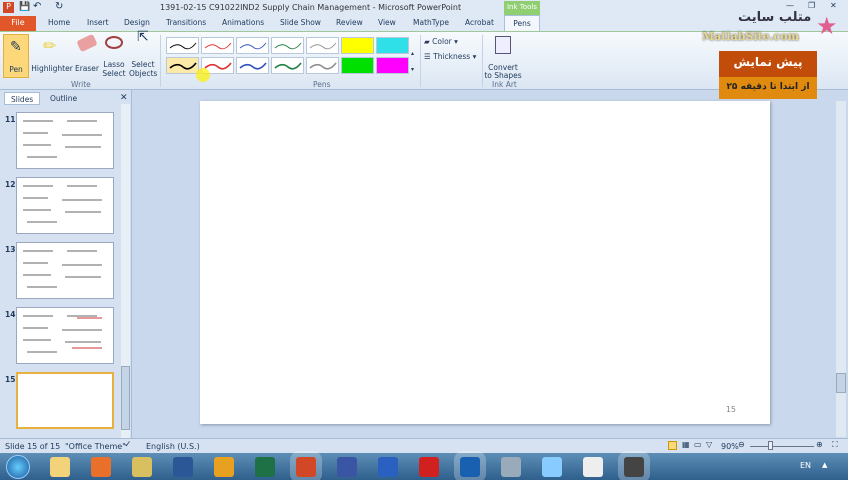  What do you see at coordinates (16, 56) in the screenshot?
I see `pen-button: Pen ✎` at bounding box center [16, 56].